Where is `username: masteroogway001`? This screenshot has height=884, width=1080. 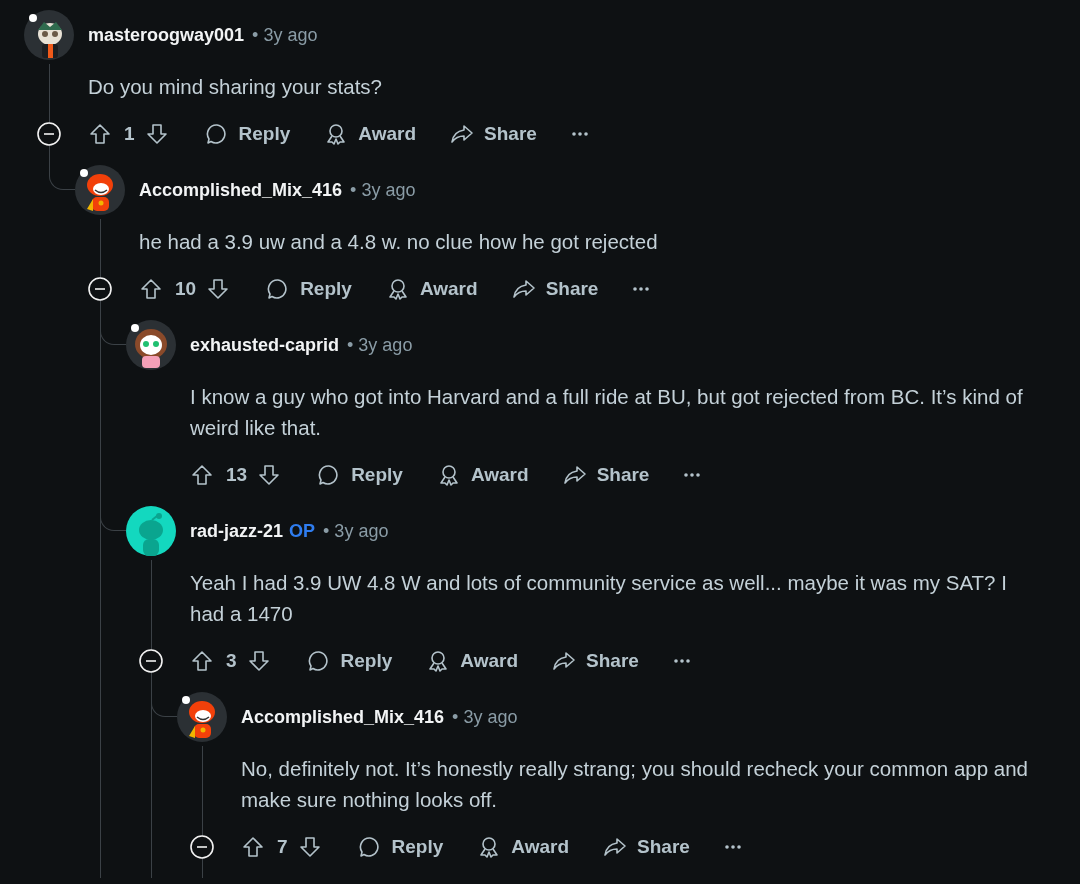
username: masteroogway001 is located at coordinates (166, 35).